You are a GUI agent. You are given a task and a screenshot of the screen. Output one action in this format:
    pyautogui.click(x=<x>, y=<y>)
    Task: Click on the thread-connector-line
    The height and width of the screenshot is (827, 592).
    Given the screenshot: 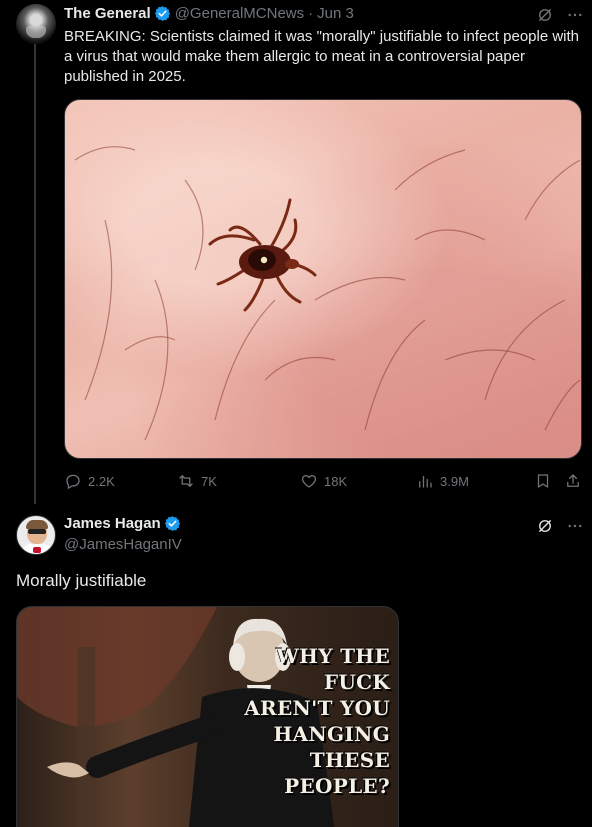 What is the action you would take?
    pyautogui.click(x=35, y=274)
    